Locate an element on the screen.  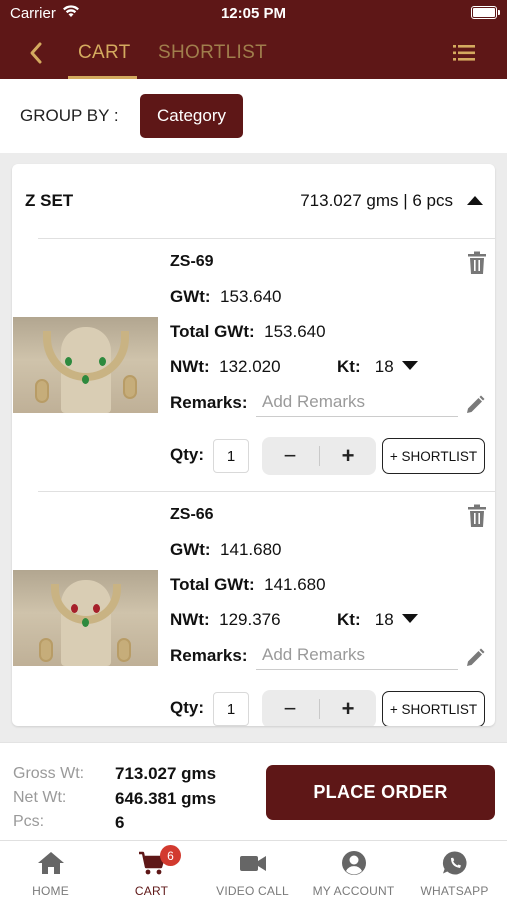
nwt-row: NWt: 129.376 is located at coordinates (225, 620).